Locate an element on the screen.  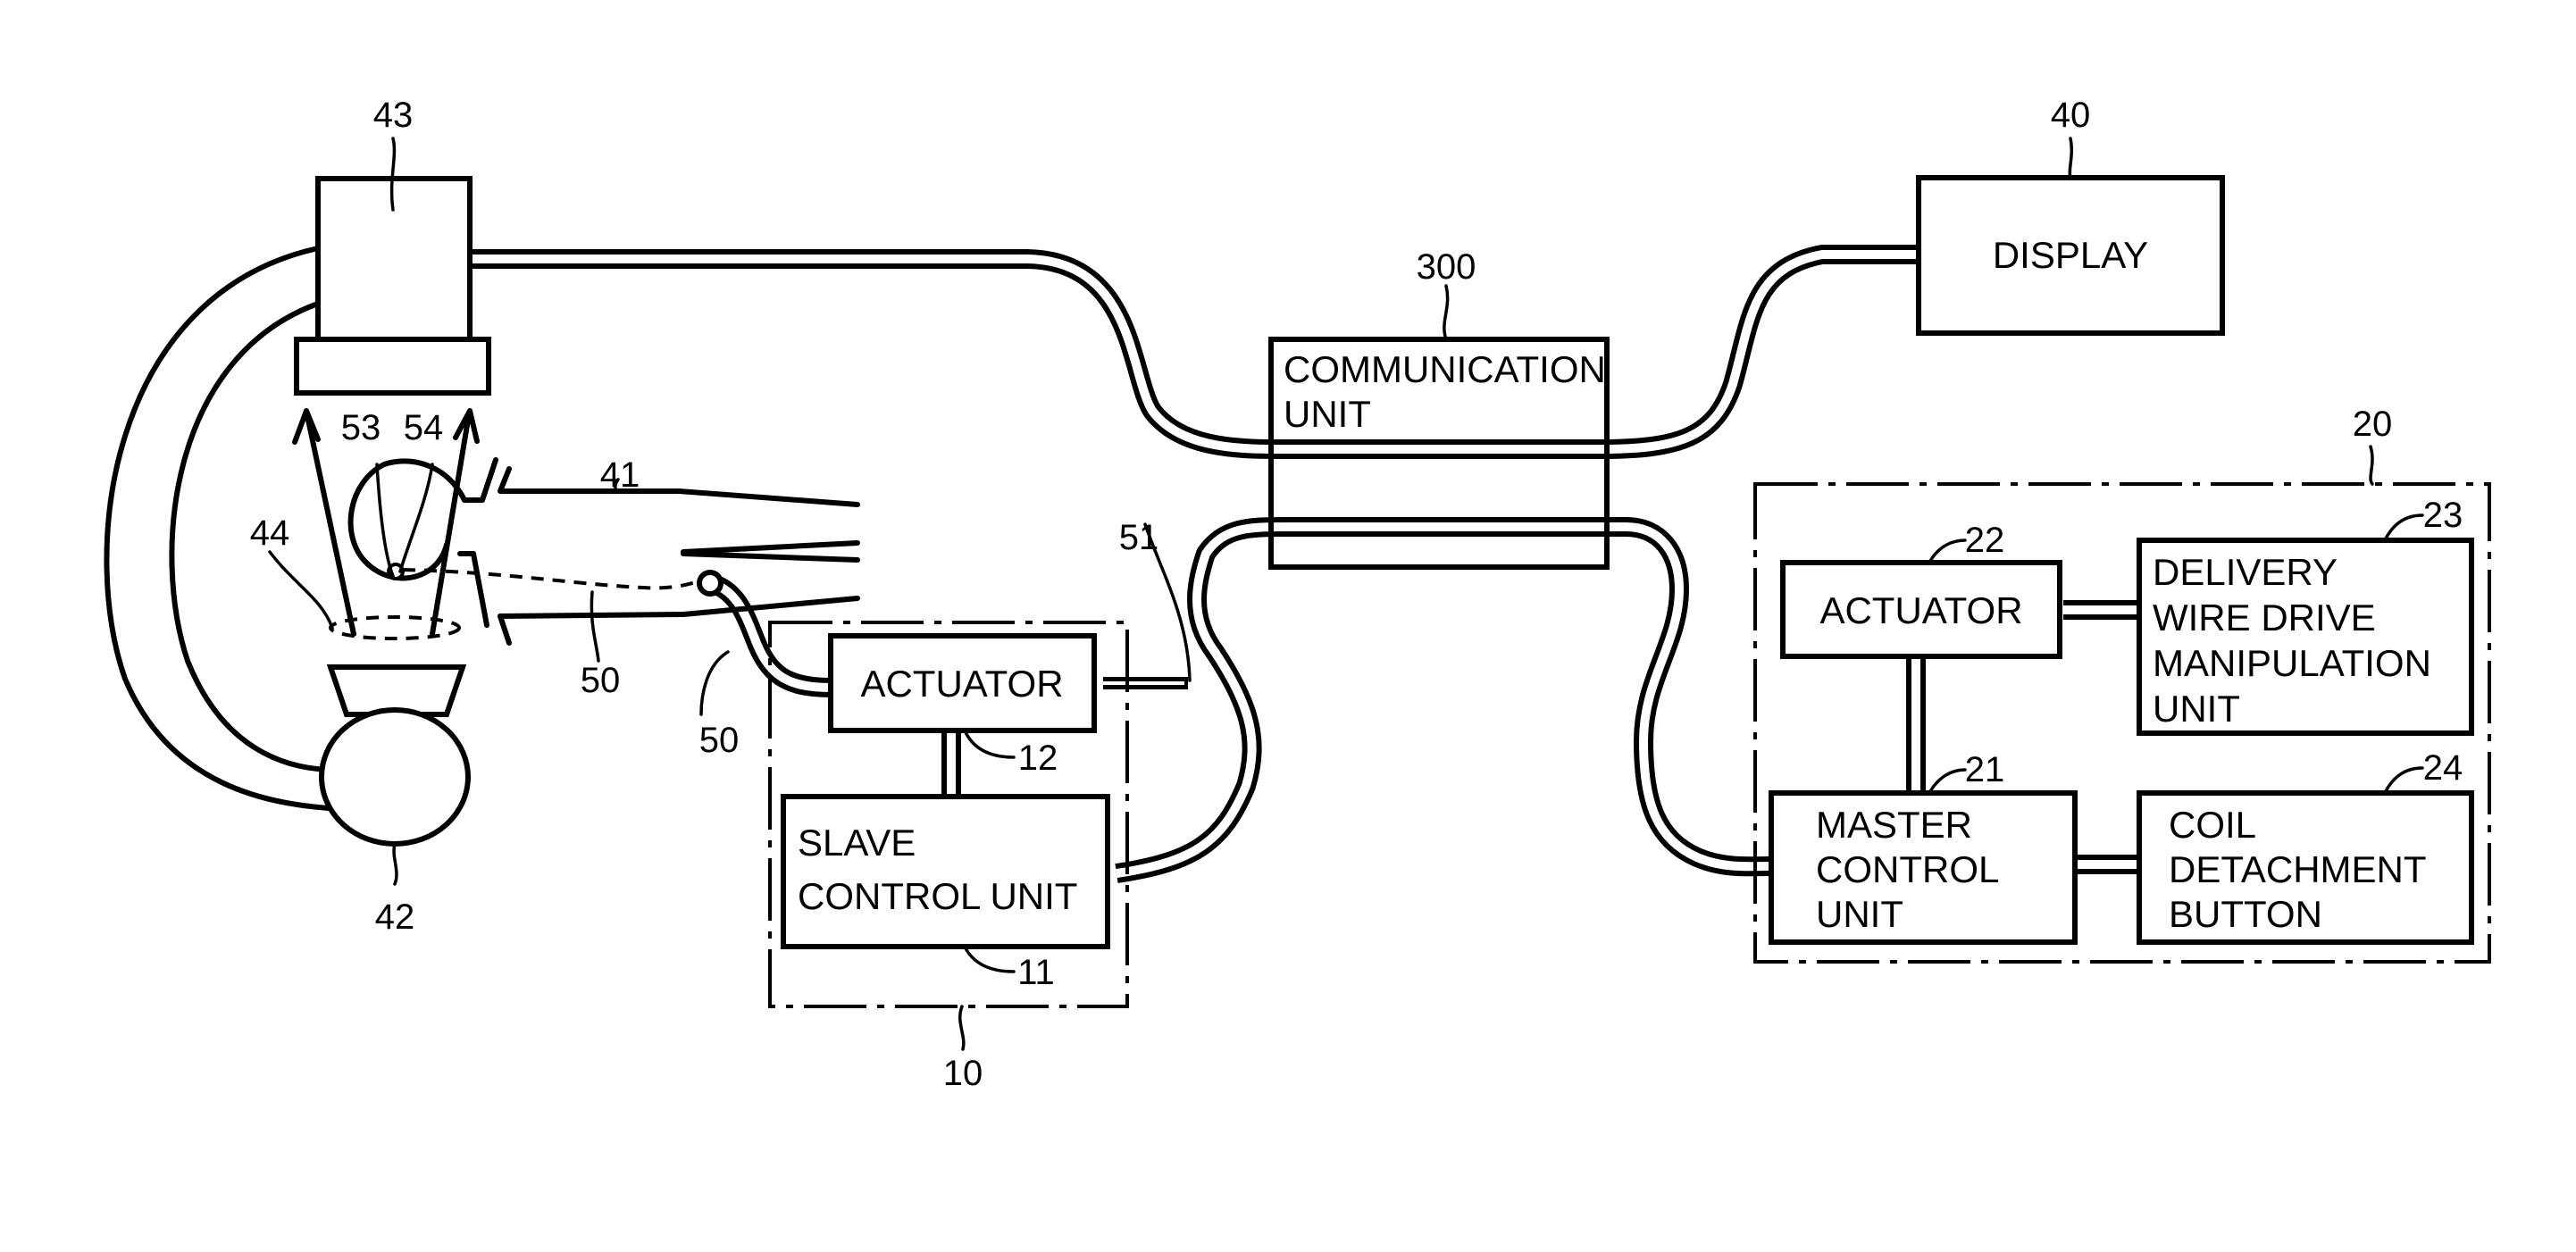
display-label: DISPLAY is located at coordinates (2071, 255).